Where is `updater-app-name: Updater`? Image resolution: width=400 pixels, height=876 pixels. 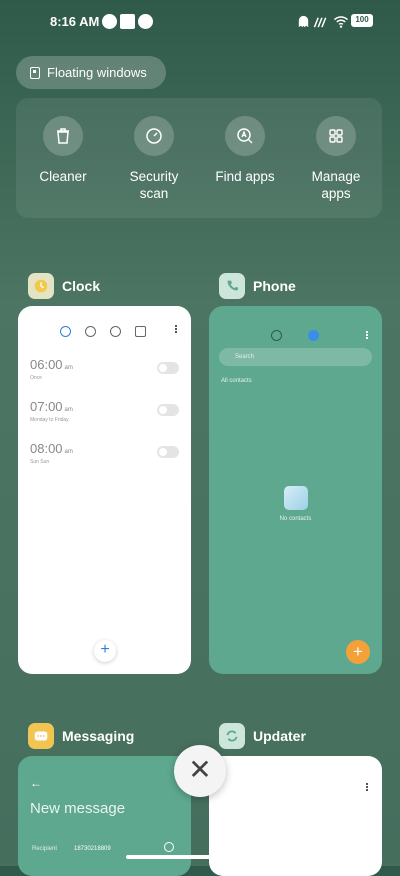 updater-app-name: Updater is located at coordinates (279, 736).